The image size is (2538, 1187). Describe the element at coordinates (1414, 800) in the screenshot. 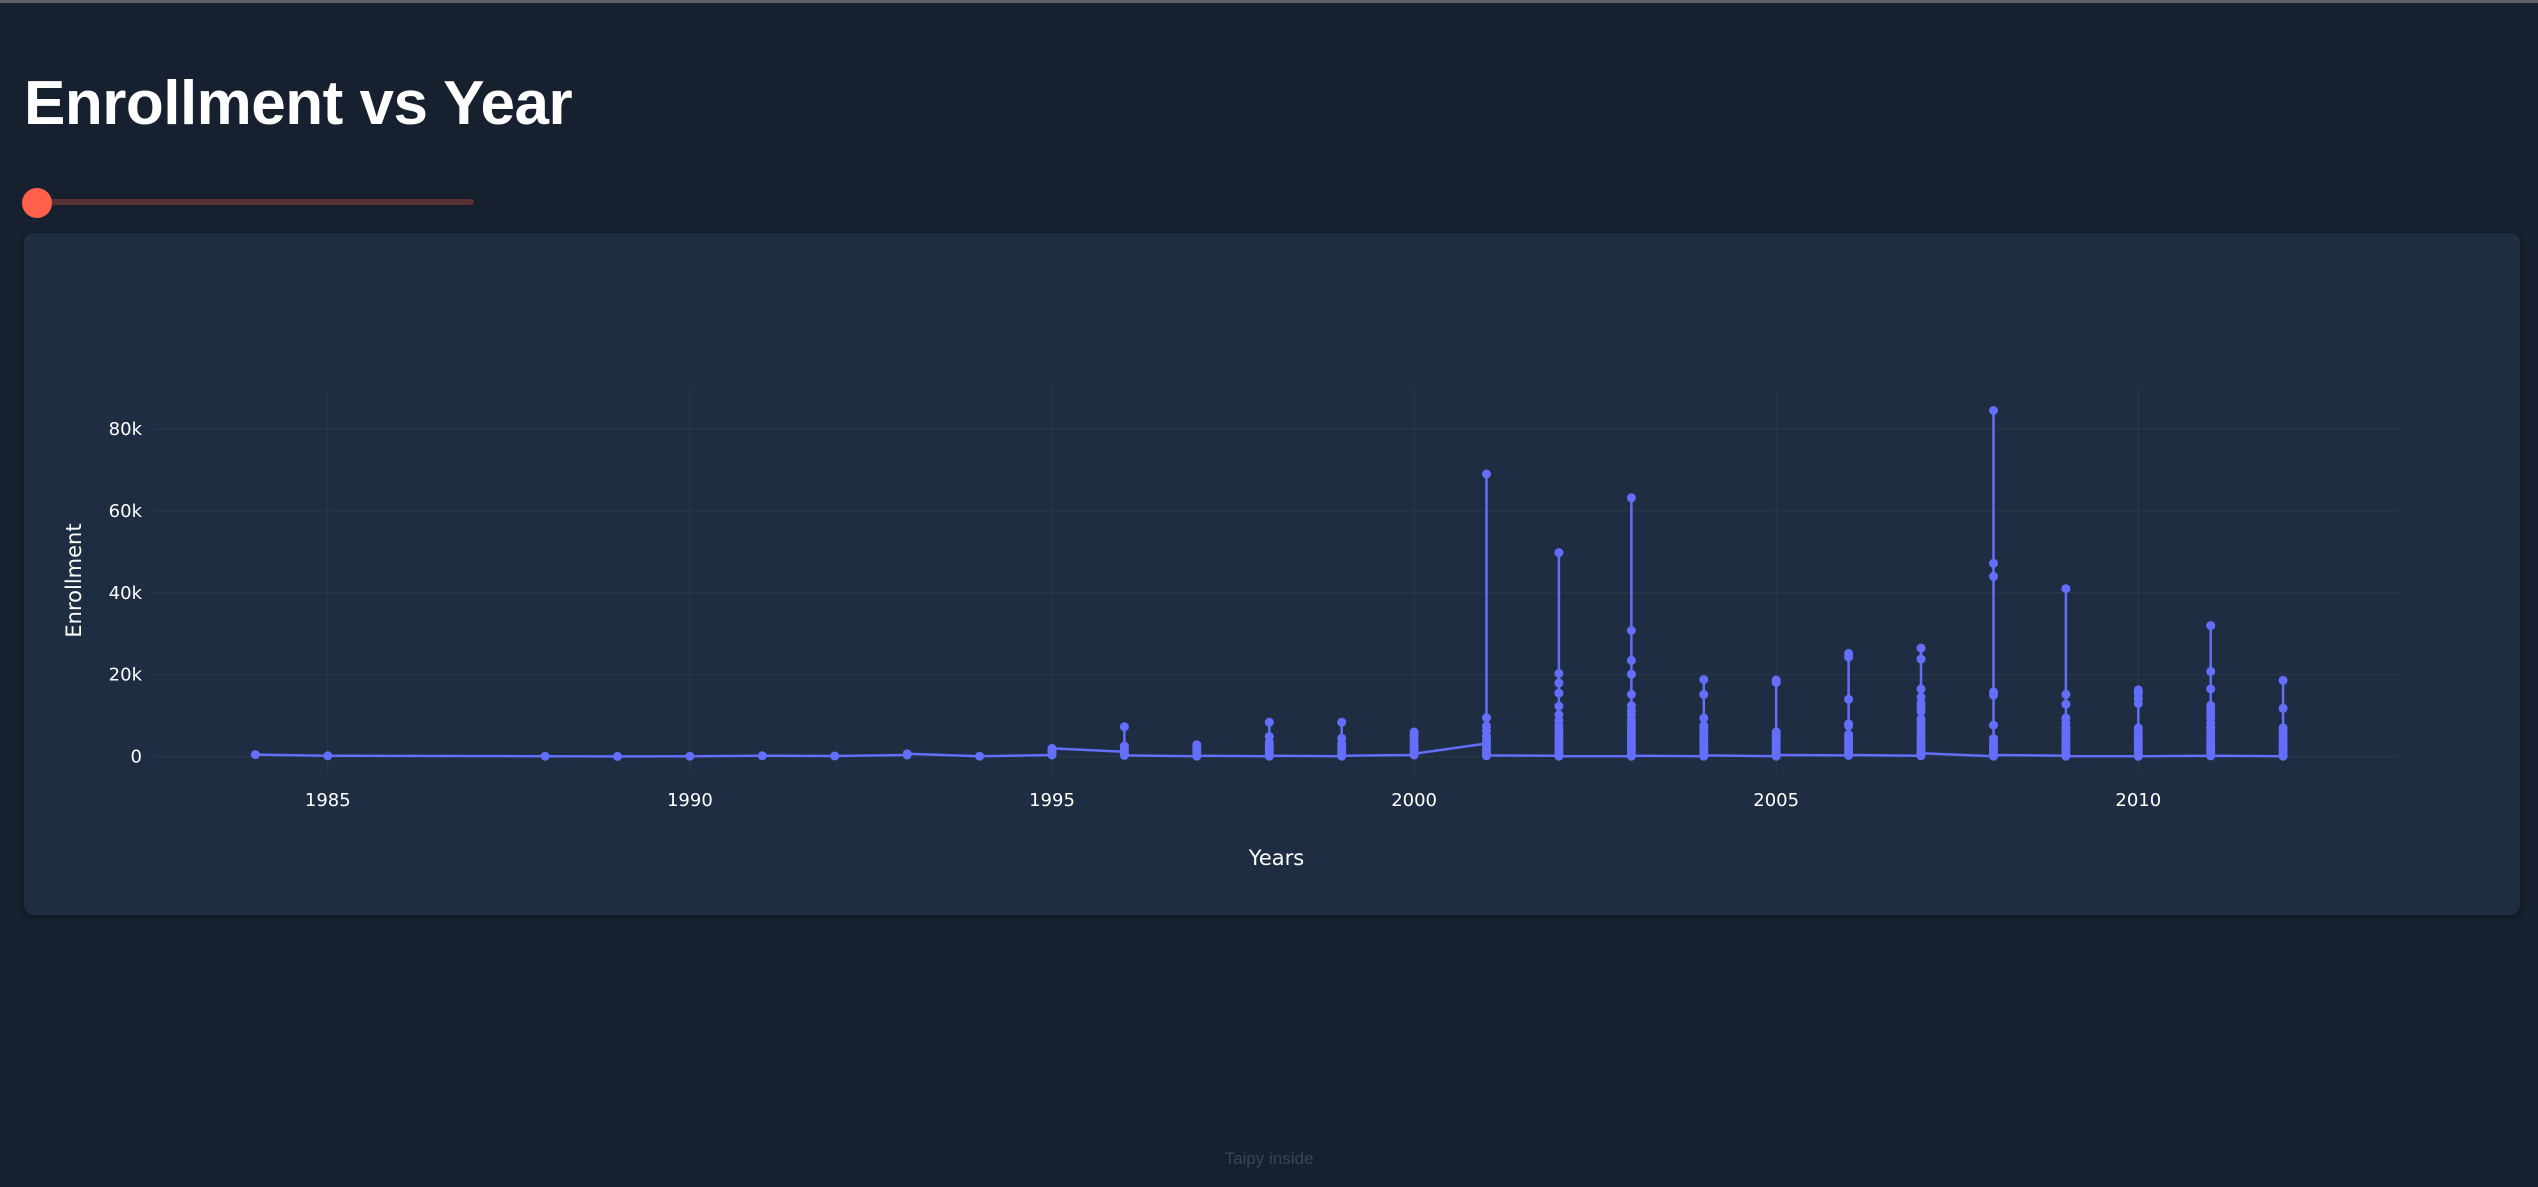

I see `x-tick-label: 2000` at that location.